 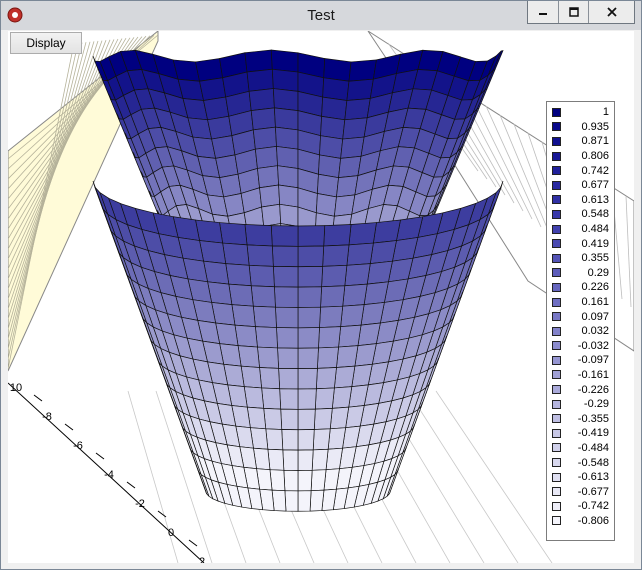 I want to click on legend-item: 0.677, so click(x=580, y=185).